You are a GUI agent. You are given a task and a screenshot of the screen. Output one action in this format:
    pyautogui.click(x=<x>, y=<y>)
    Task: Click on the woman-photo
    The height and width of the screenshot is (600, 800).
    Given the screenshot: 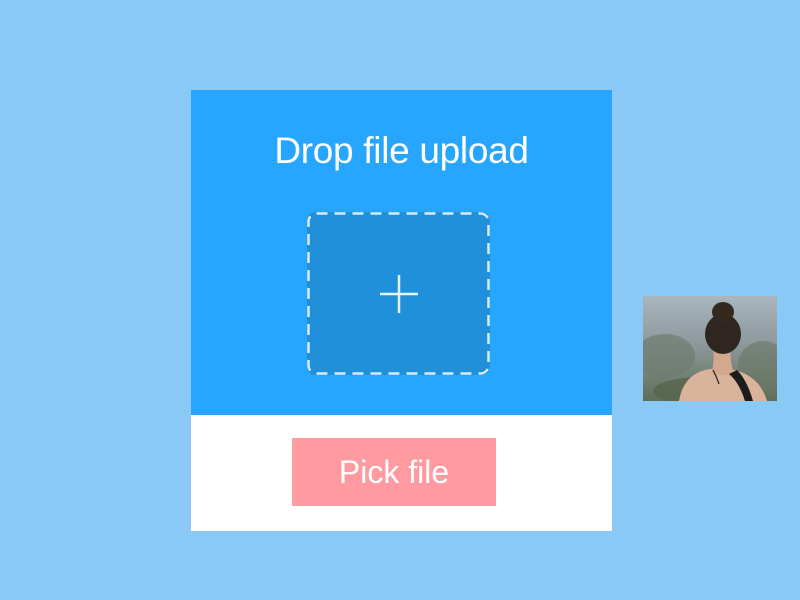 What is the action you would take?
    pyautogui.click(x=710, y=348)
    